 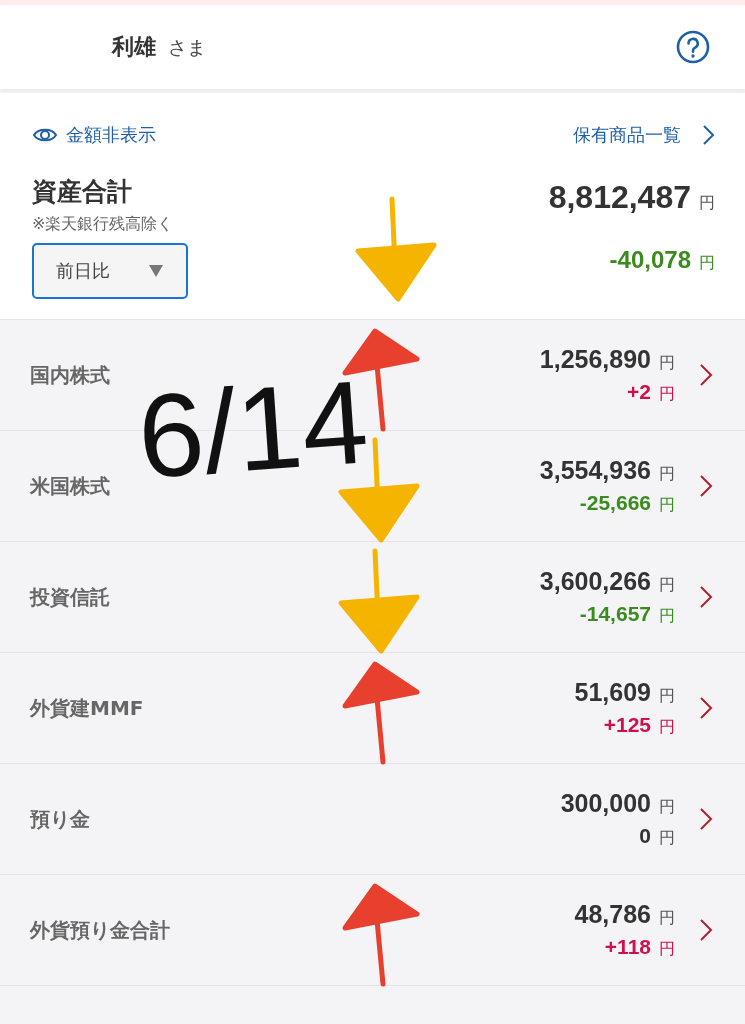 What do you see at coordinates (253, 429) in the screenshot?
I see `handwritten-note: 6/14` at bounding box center [253, 429].